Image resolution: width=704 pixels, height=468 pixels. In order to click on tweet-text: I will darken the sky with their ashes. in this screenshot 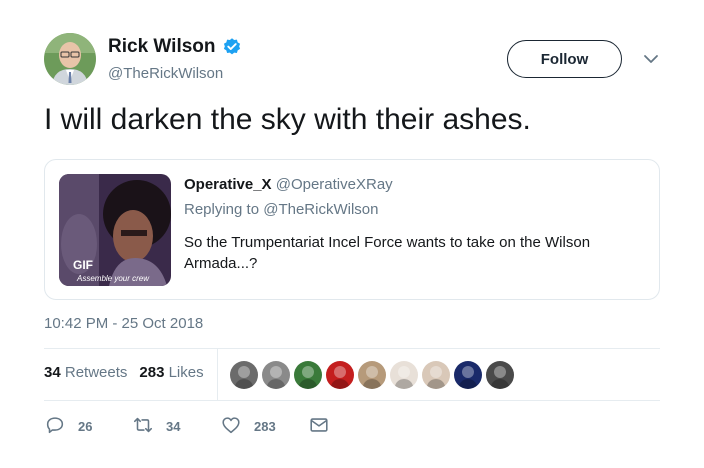, I will do `click(287, 119)`.